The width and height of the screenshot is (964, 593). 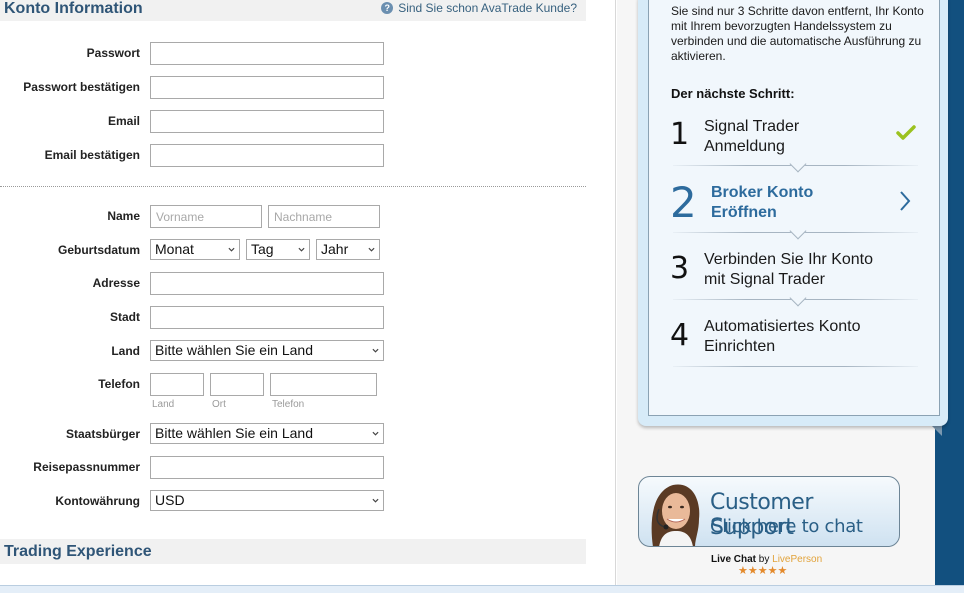 What do you see at coordinates (267, 87) in the screenshot?
I see `password-confirm-input` at bounding box center [267, 87].